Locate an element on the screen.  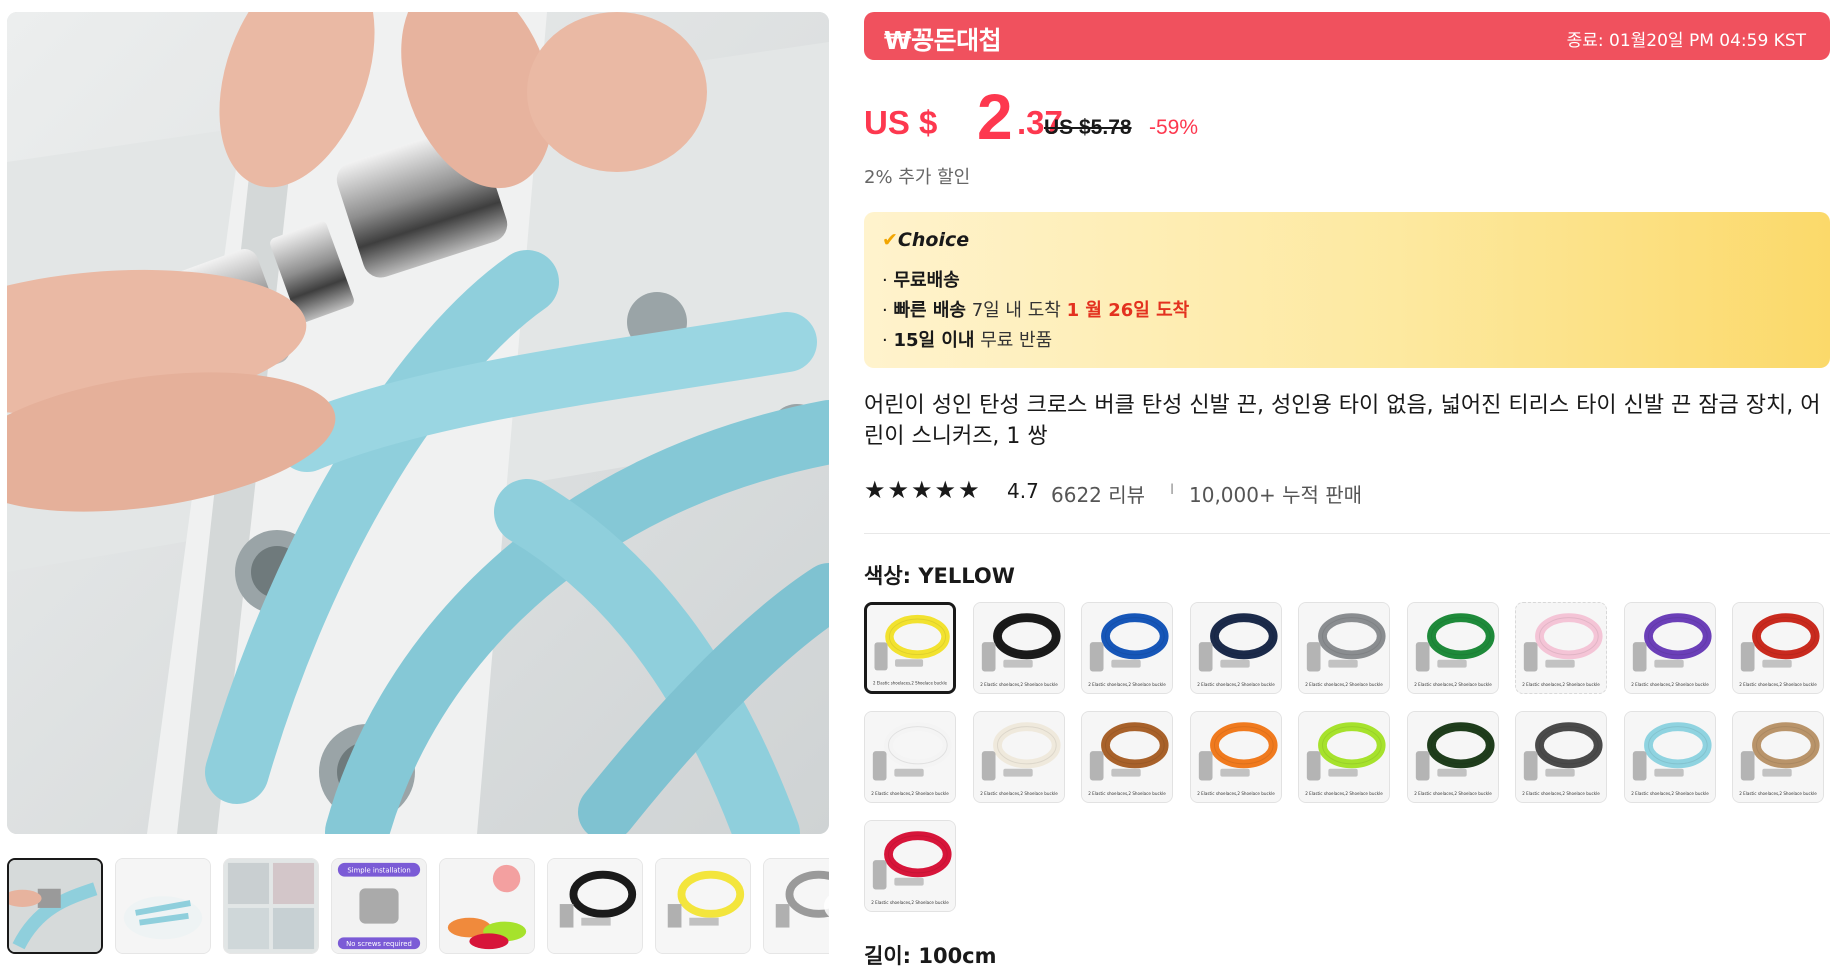
color-swatch-dark-gray: 2 Elastic shoelaces,2 Shoelace buckle is located at coordinates (1561, 757).